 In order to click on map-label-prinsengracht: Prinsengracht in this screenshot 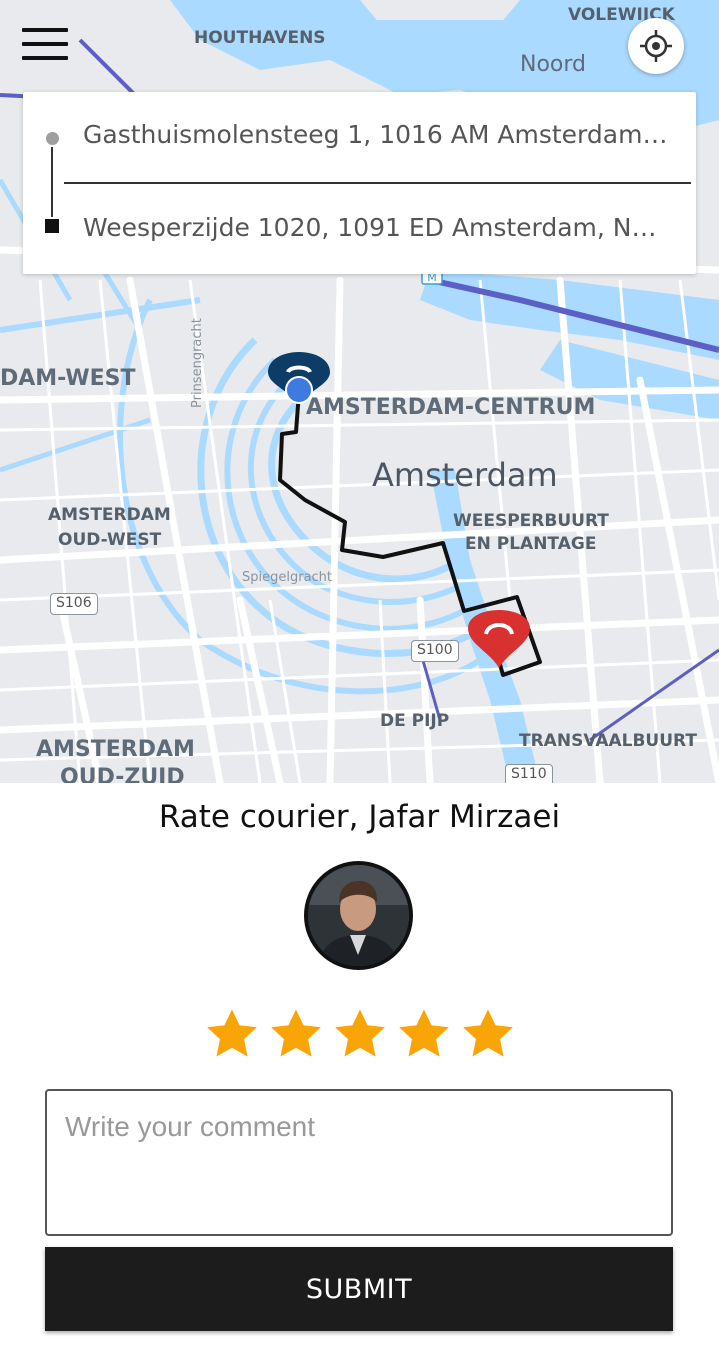, I will do `click(197, 363)`.